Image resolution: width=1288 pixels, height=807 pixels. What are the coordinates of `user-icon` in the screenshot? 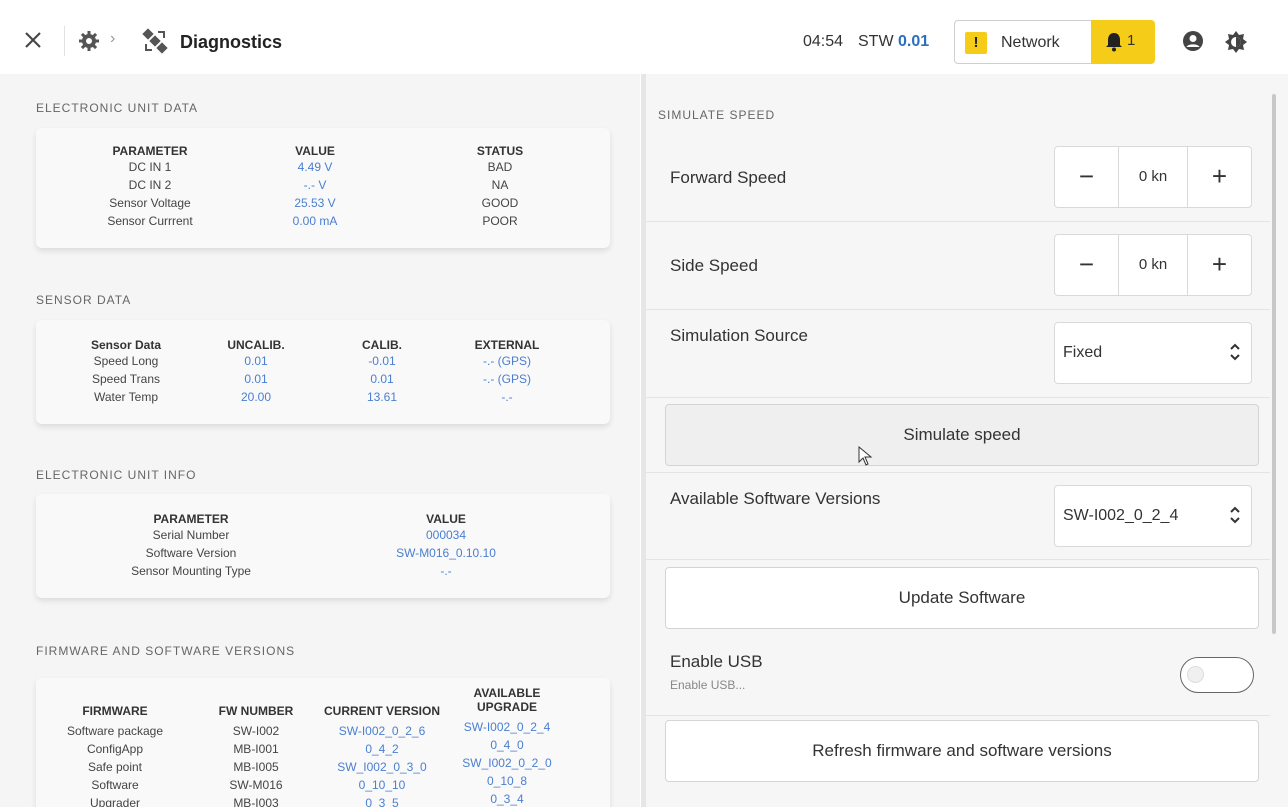 It's located at (1193, 41).